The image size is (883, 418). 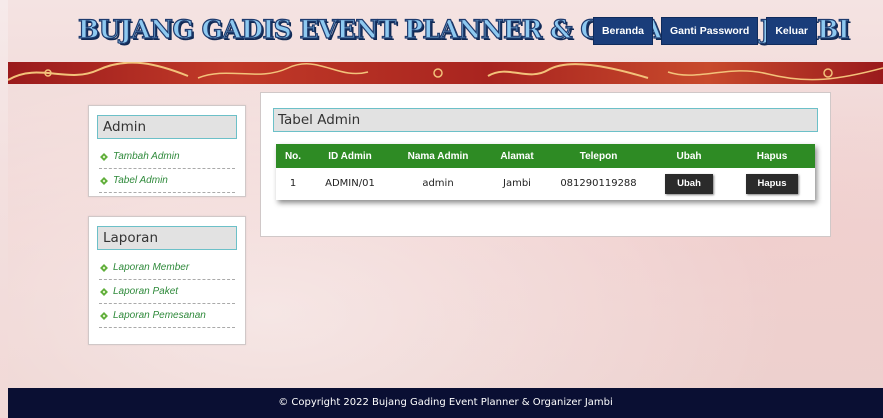 I want to click on sidebar-item-laporan-paket: Laporan Paket, so click(x=167, y=292).